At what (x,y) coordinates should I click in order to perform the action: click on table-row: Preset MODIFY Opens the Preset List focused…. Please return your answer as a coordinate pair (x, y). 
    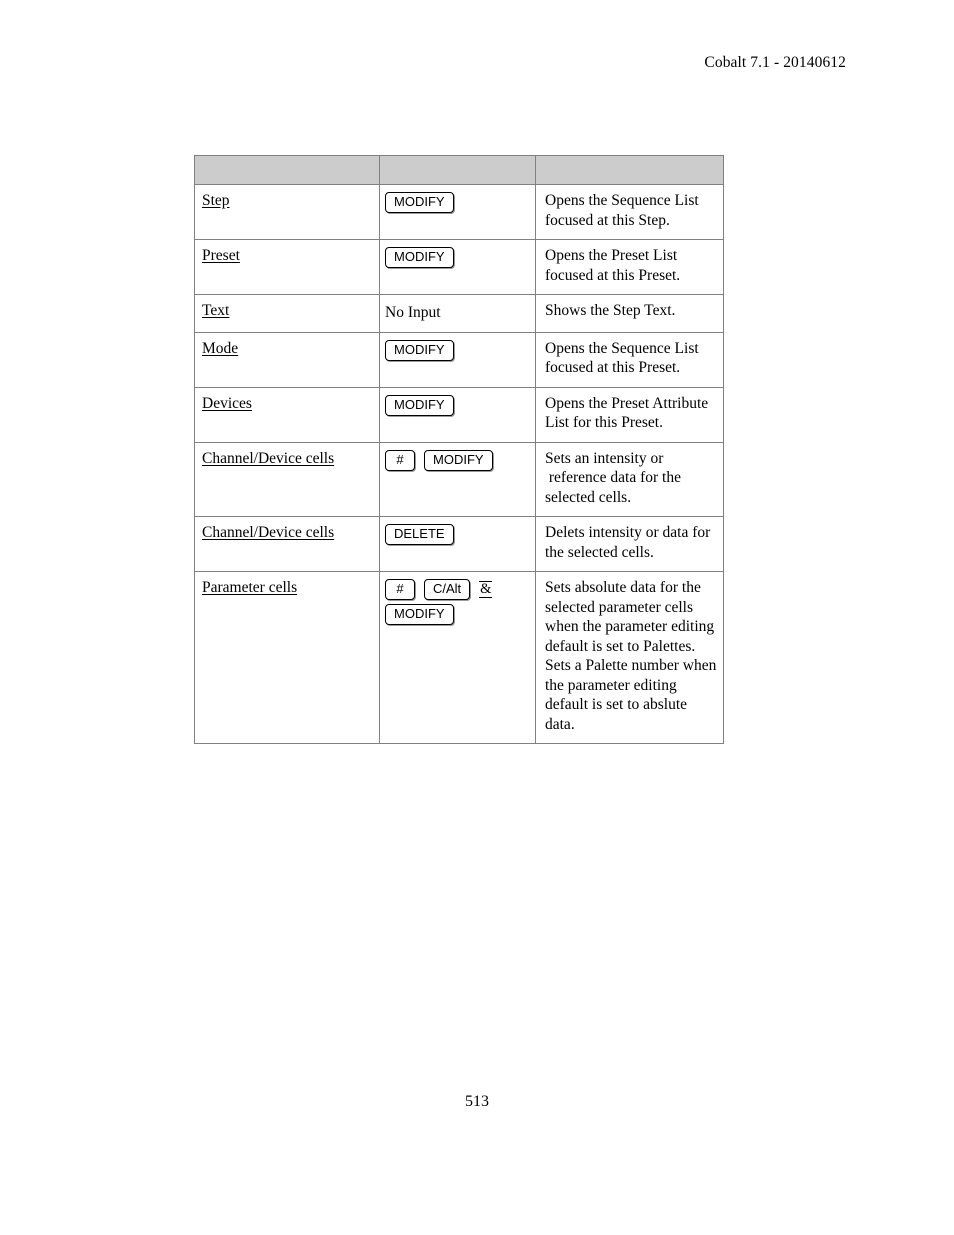
    Looking at the image, I should click on (459, 267).